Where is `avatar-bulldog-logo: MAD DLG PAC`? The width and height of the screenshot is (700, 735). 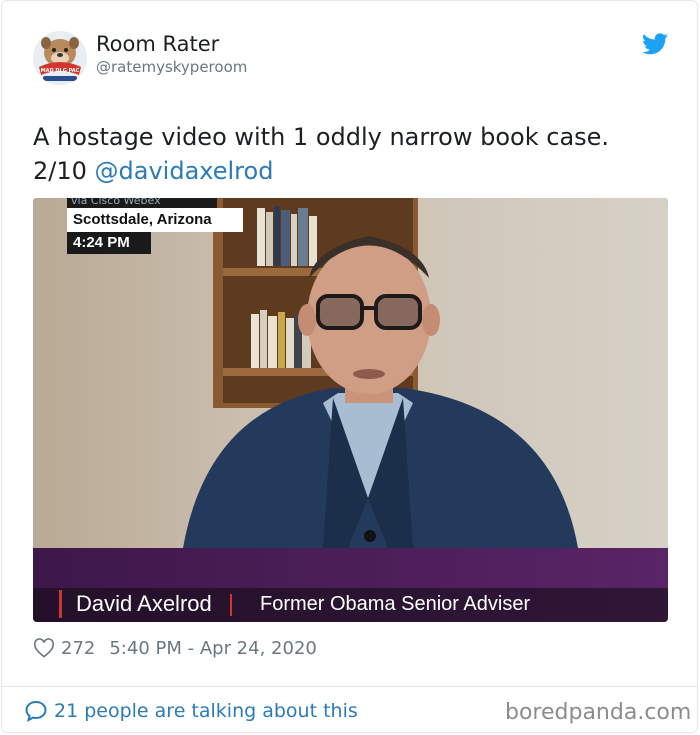 avatar-bulldog-logo: MAD DLG PAC is located at coordinates (60, 58).